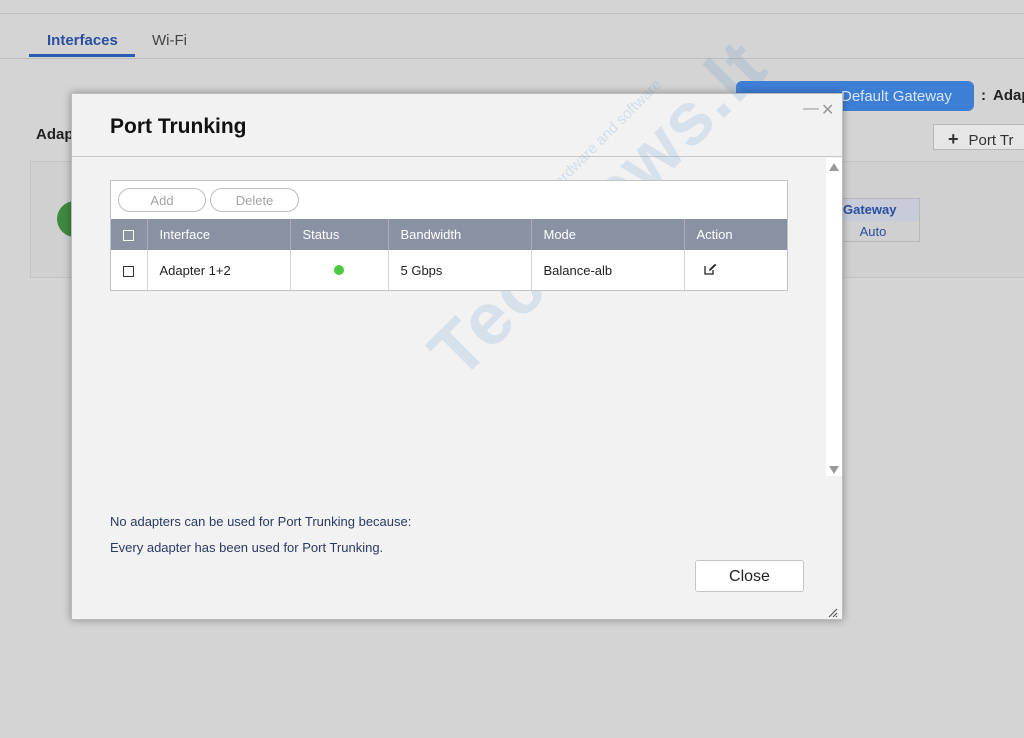  I want to click on select-all-column, so click(129, 234).